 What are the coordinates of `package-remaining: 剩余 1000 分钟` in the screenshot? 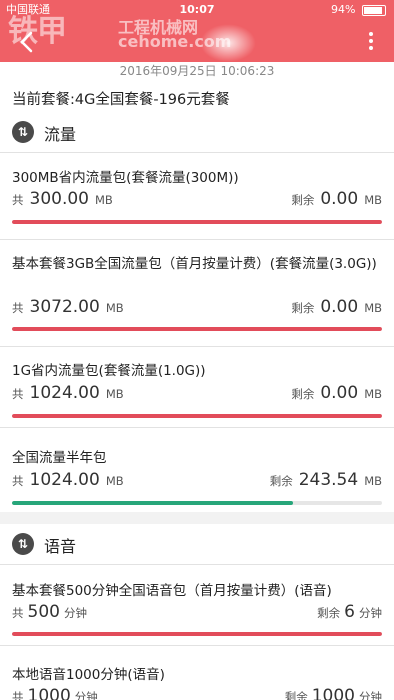 It's located at (333, 693).